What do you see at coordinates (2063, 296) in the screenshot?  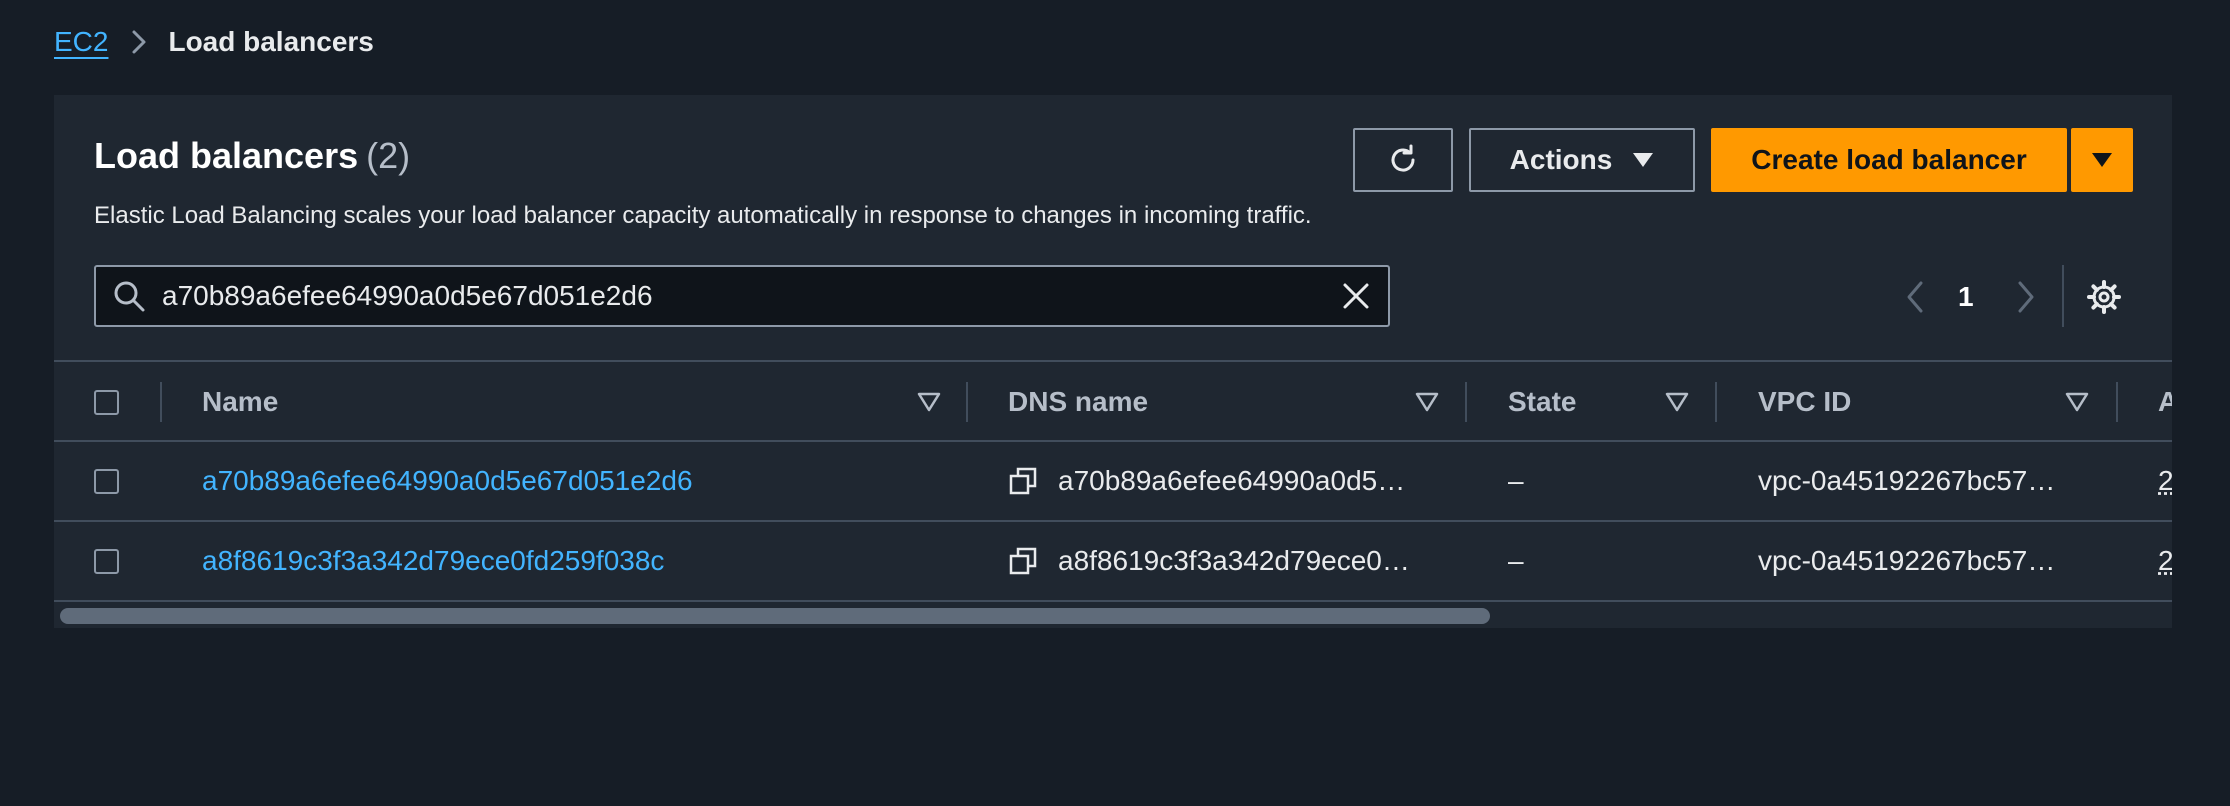 I see `divider` at bounding box center [2063, 296].